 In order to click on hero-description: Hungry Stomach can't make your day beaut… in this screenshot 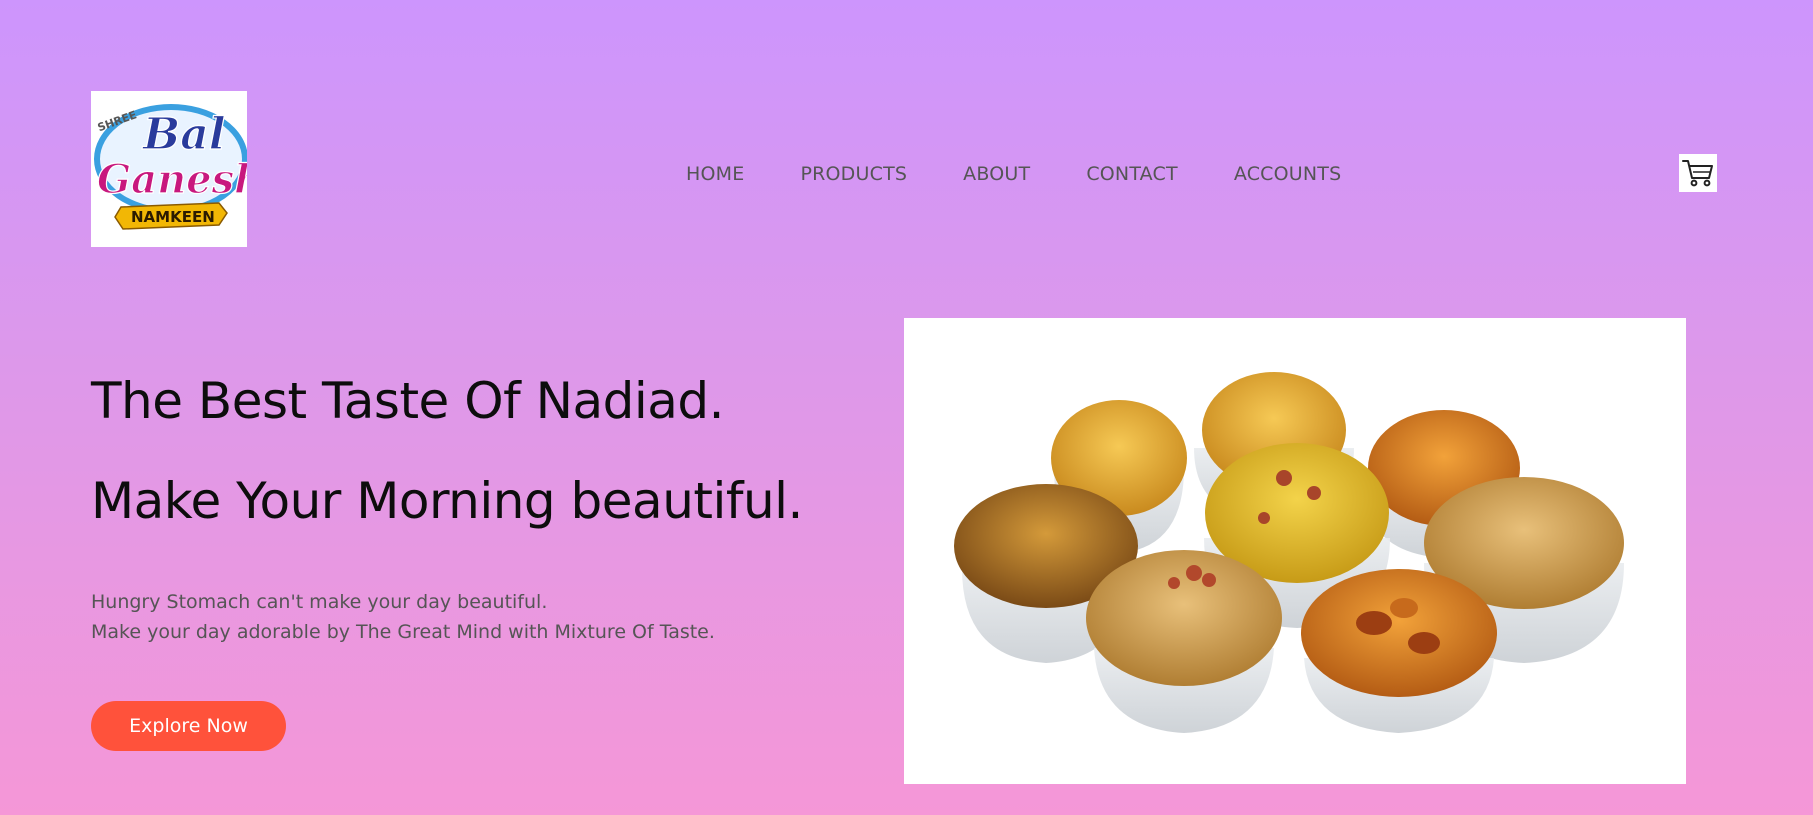, I will do `click(403, 617)`.